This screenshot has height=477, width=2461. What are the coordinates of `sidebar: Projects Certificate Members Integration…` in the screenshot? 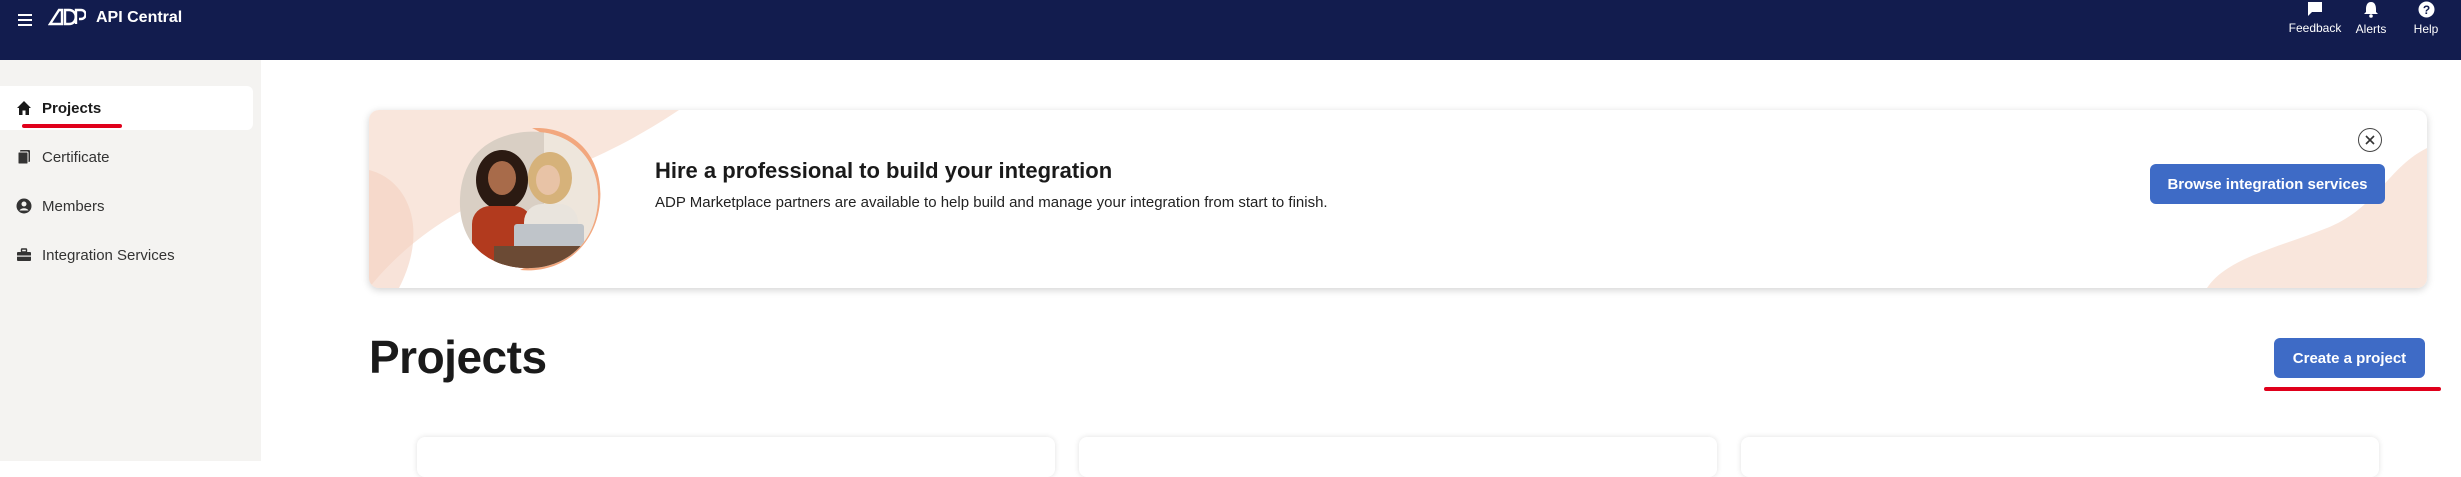 It's located at (130, 260).